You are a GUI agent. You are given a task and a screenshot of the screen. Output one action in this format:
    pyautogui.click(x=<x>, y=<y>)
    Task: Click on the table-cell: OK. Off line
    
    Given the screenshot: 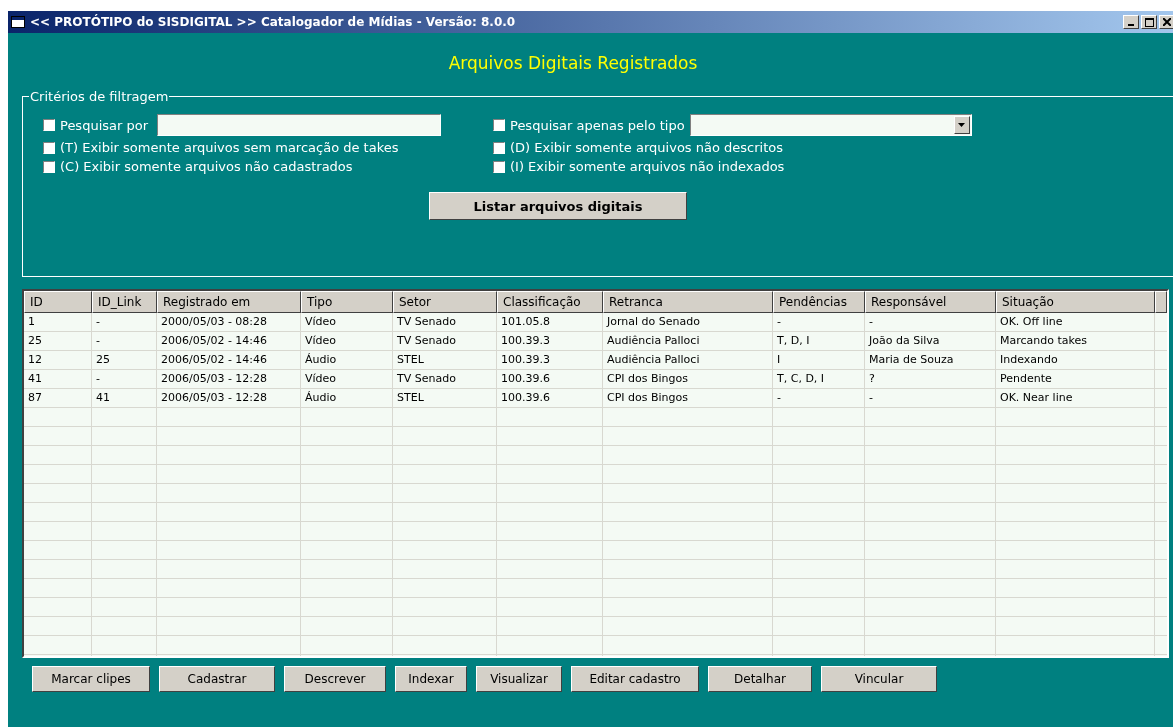 What is the action you would take?
    pyautogui.click(x=1075, y=322)
    